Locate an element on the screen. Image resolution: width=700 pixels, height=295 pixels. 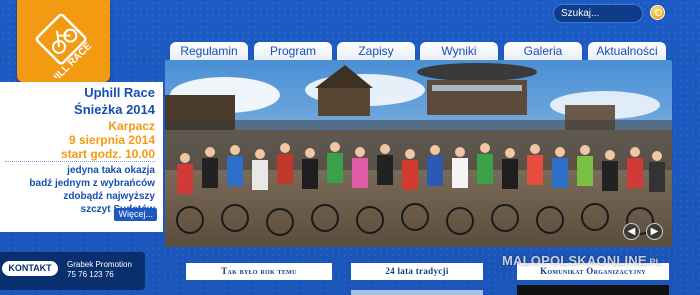
tab-zapisy: Zapisy is located at coordinates (376, 51).